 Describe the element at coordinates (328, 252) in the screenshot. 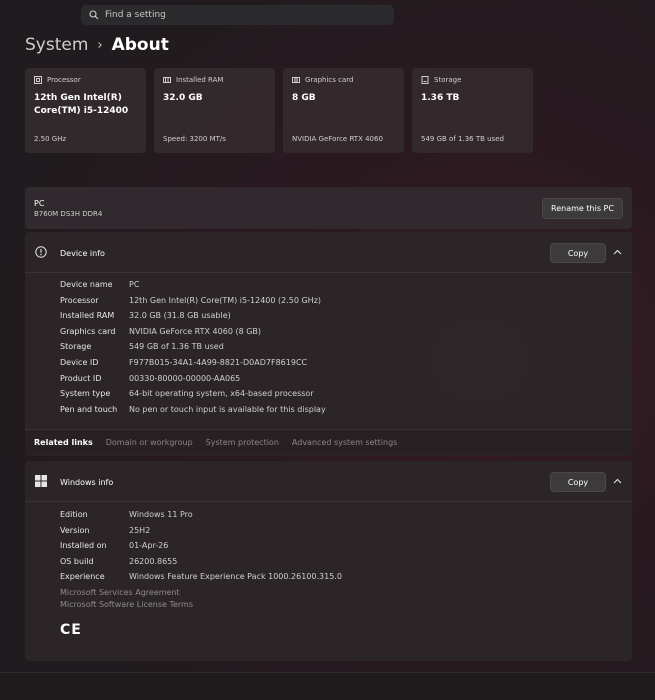

I see `device-info-header: Device info Copy` at that location.